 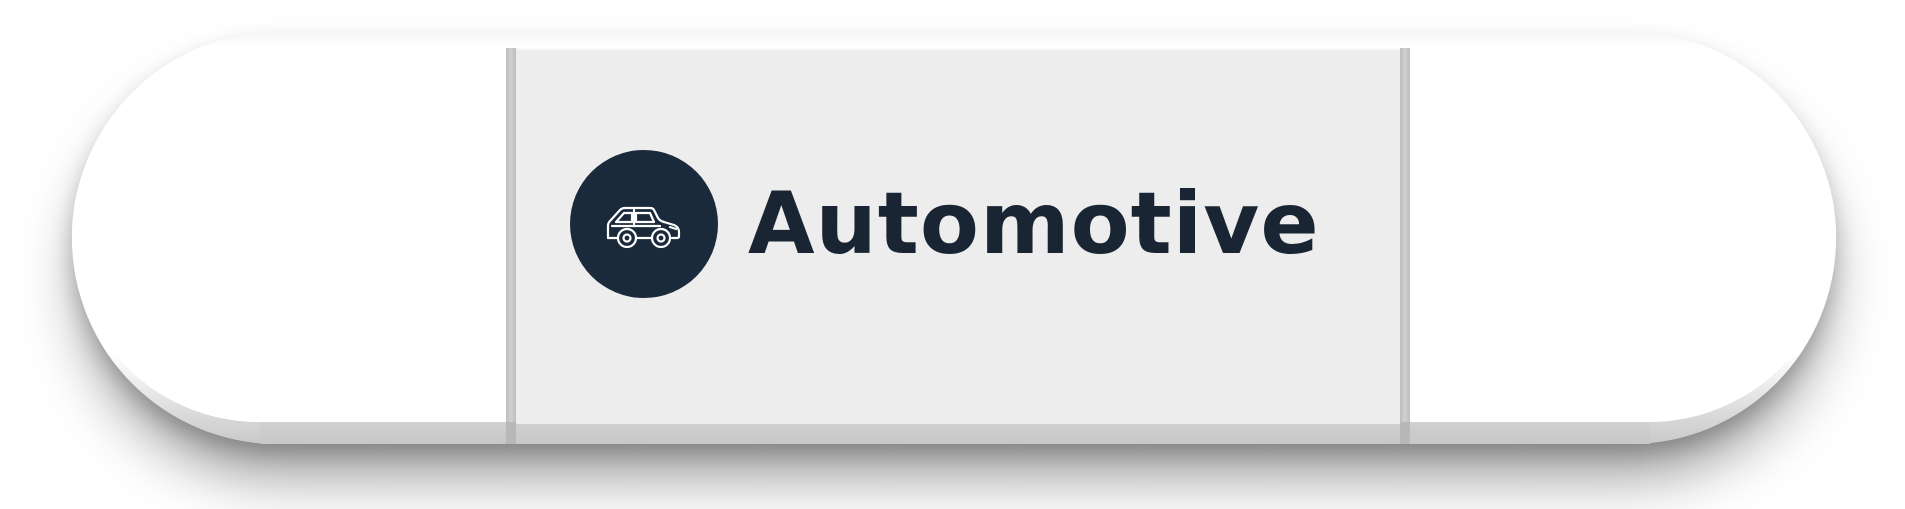 I want to click on category-label: Automotive, so click(x=1034, y=224).